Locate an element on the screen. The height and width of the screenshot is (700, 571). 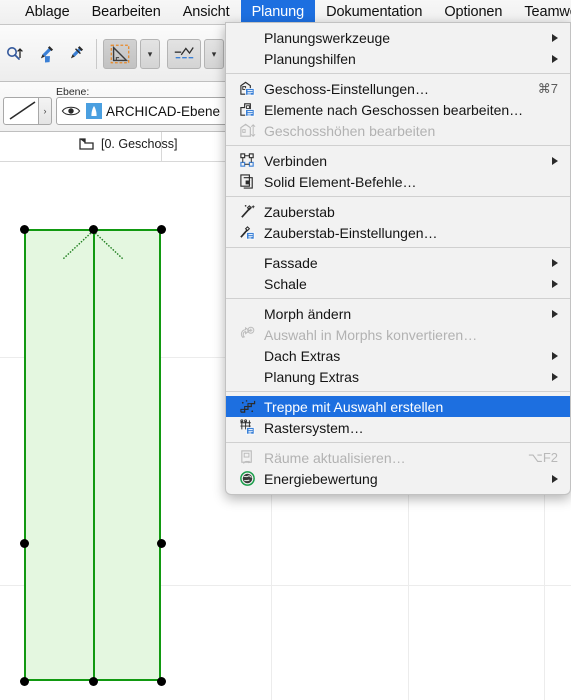
menu-item-dach-extras: Dach Extras is located at coordinates (398, 355).